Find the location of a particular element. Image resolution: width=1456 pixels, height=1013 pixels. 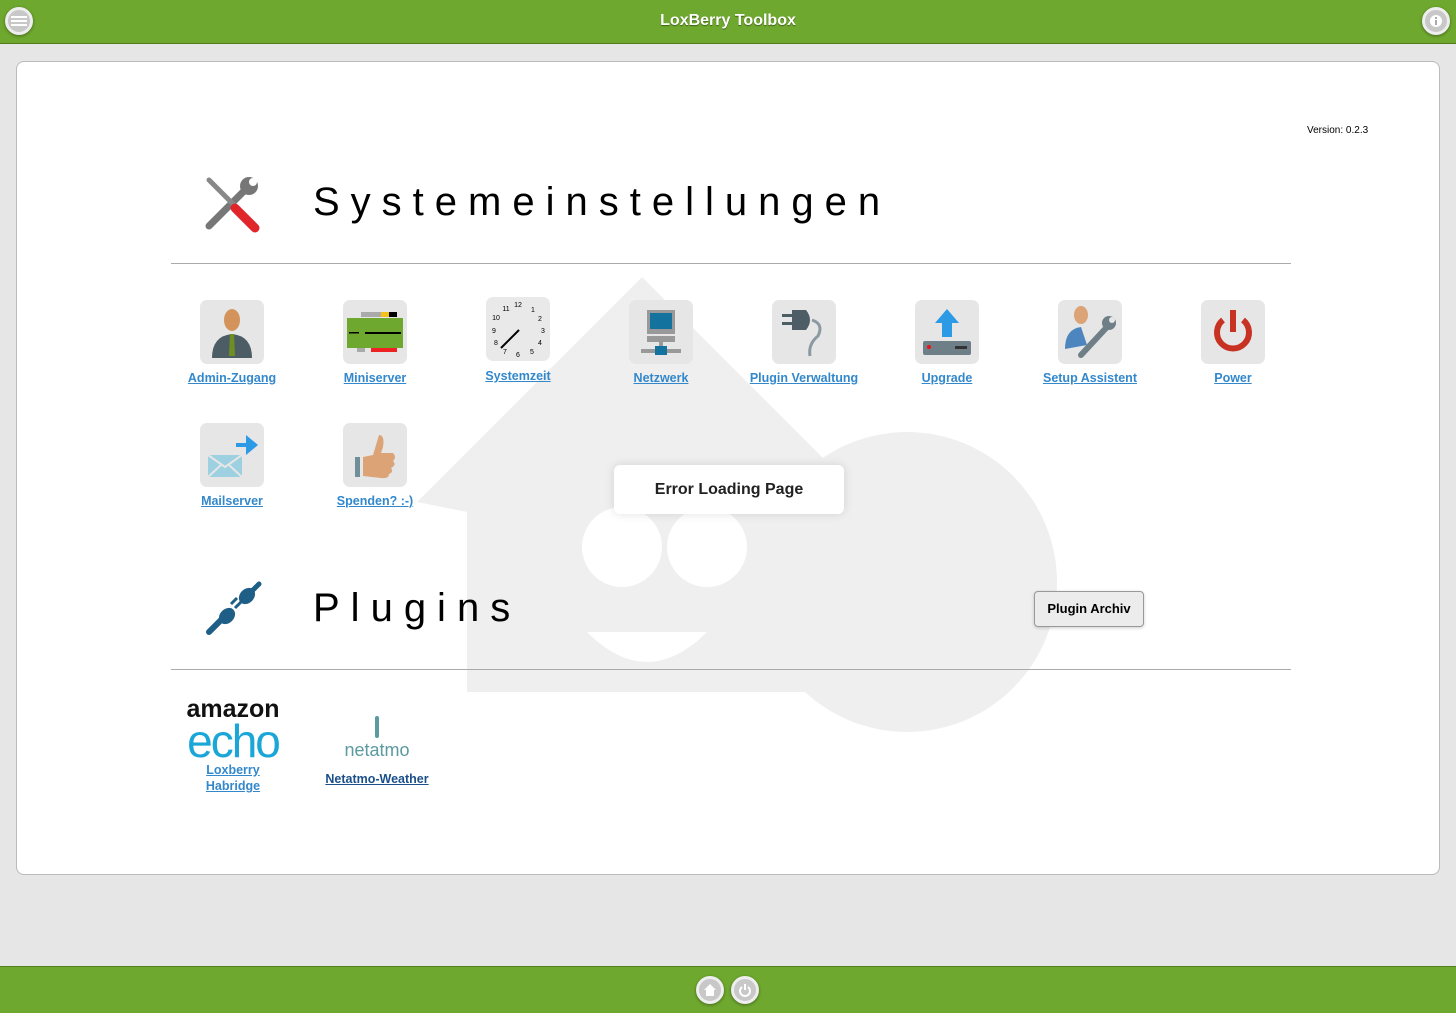

tile-power: Power is located at coordinates (1233, 342).